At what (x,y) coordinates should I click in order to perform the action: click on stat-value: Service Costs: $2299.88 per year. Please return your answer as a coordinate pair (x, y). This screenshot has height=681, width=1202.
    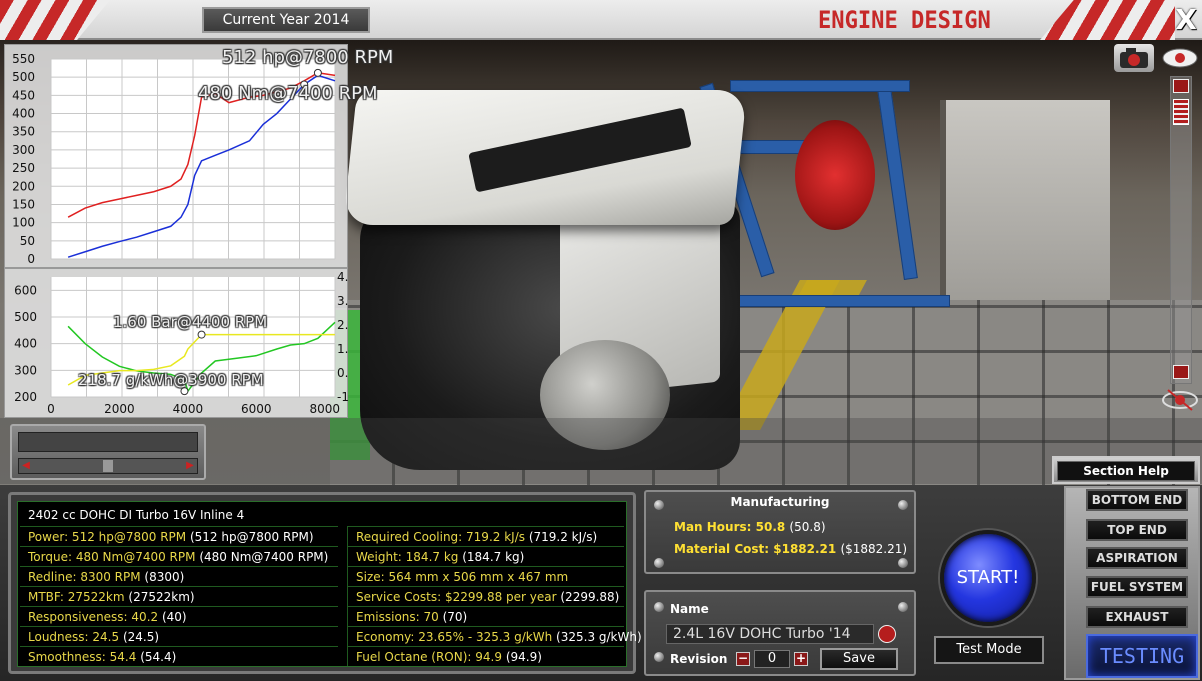
    Looking at the image, I should click on (456, 597).